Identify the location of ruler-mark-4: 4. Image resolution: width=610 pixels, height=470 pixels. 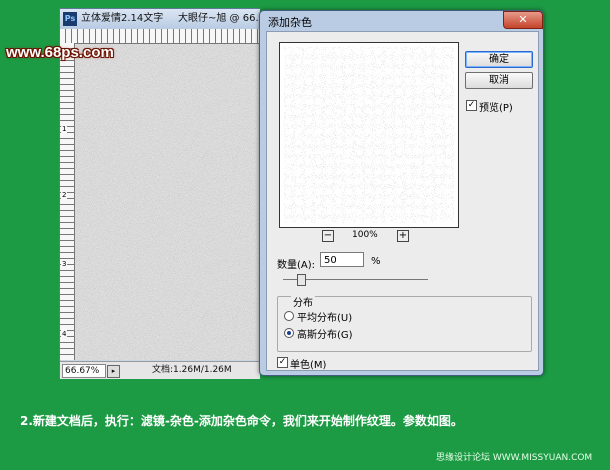
(64, 334).